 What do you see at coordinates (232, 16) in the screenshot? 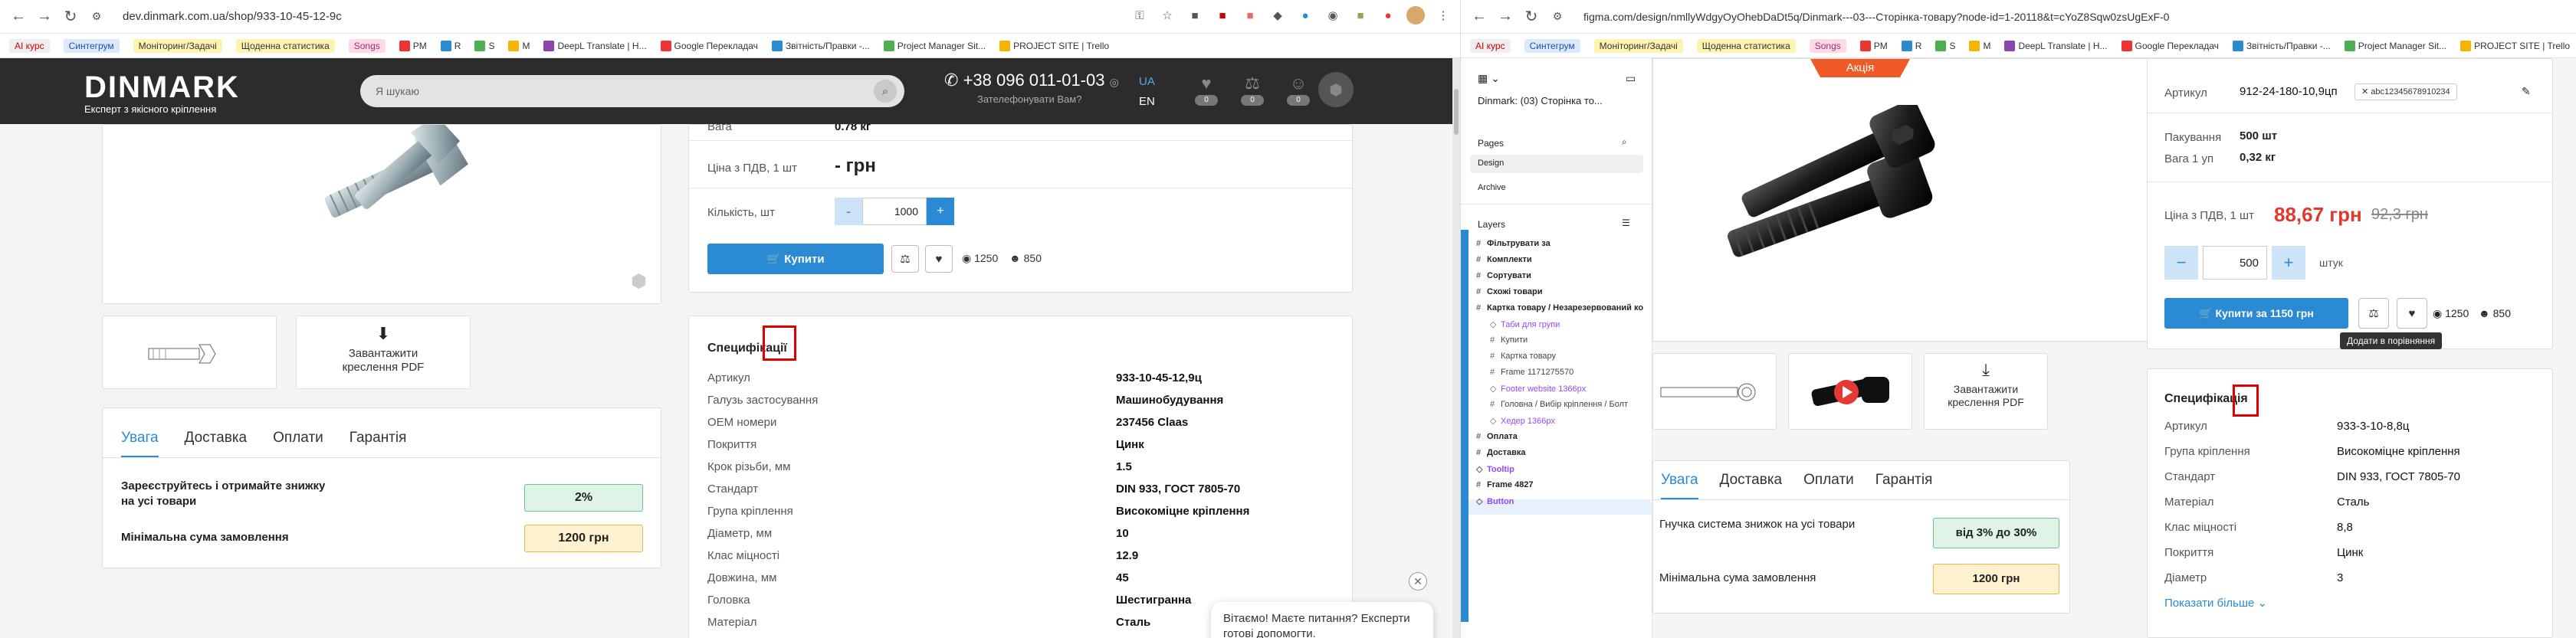
I see `url-text: dev.dinmark.com.ua/shop/933-10-45-12-9c` at bounding box center [232, 16].